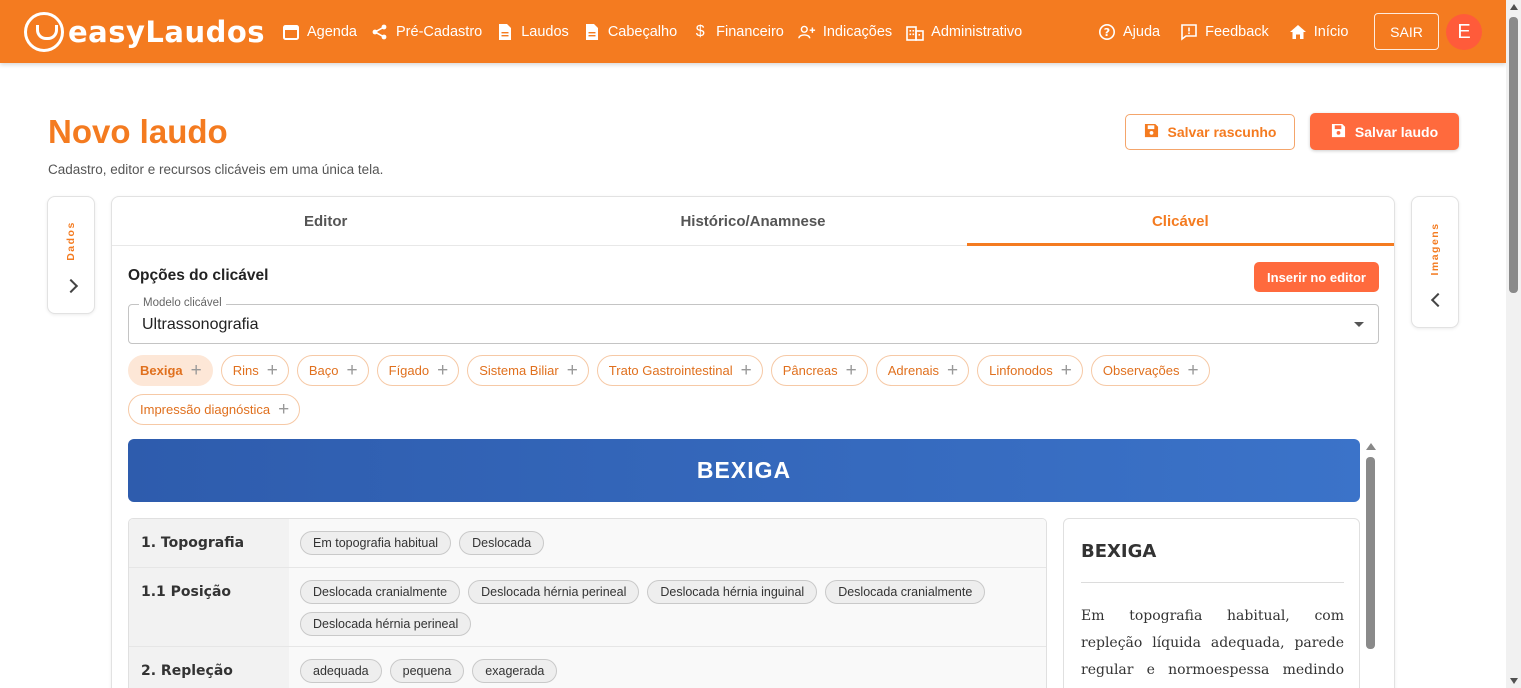  Describe the element at coordinates (642, 31) in the screenshot. I see `nav-label: Cabeçalho` at that location.